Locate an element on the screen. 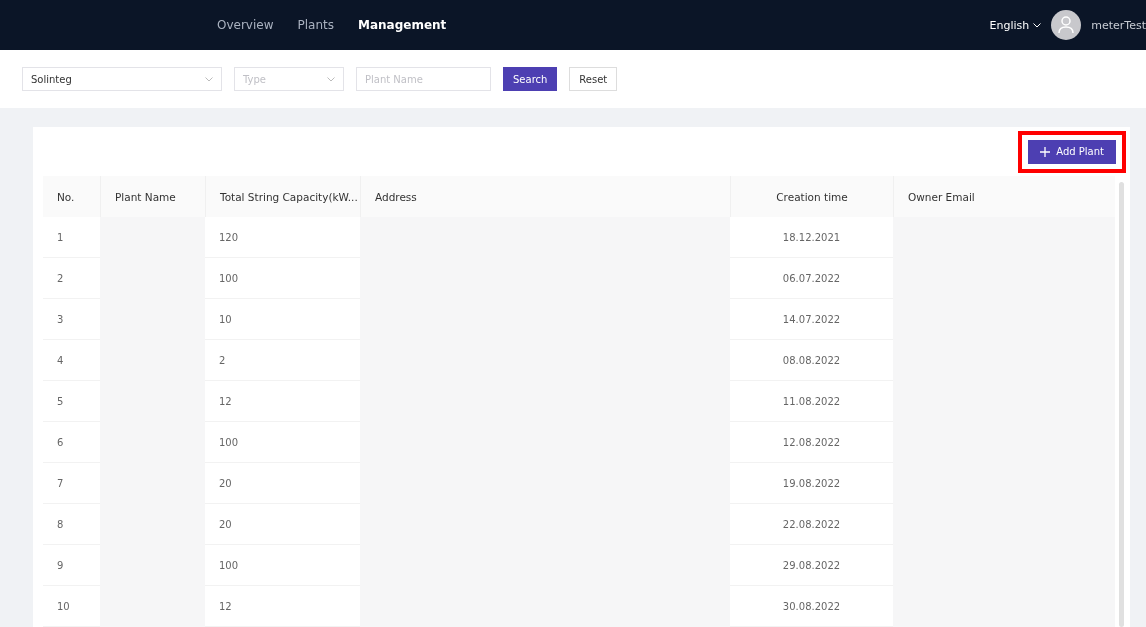  column-header: Owner Email is located at coordinates (1004, 196).